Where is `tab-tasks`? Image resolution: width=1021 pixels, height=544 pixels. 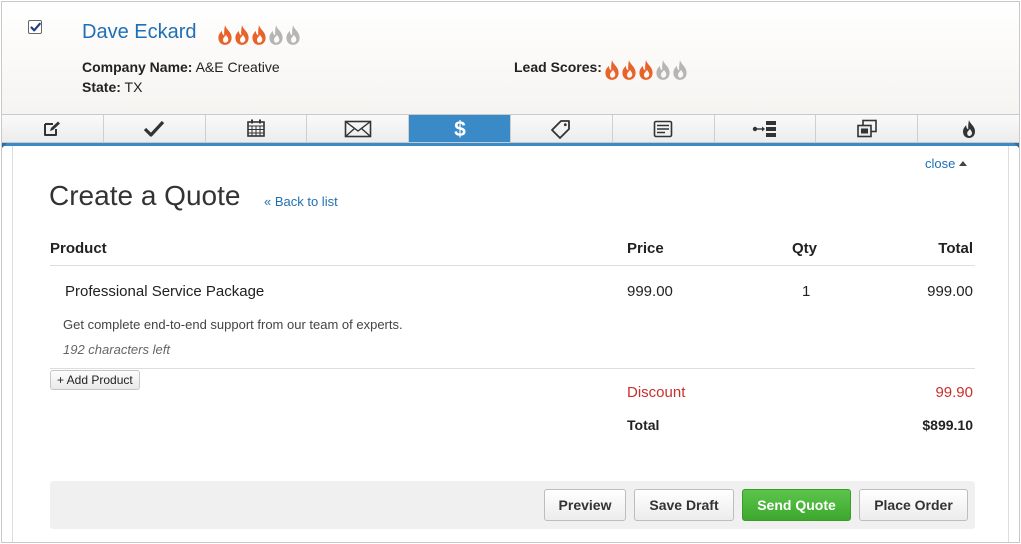
tab-tasks is located at coordinates (155, 128).